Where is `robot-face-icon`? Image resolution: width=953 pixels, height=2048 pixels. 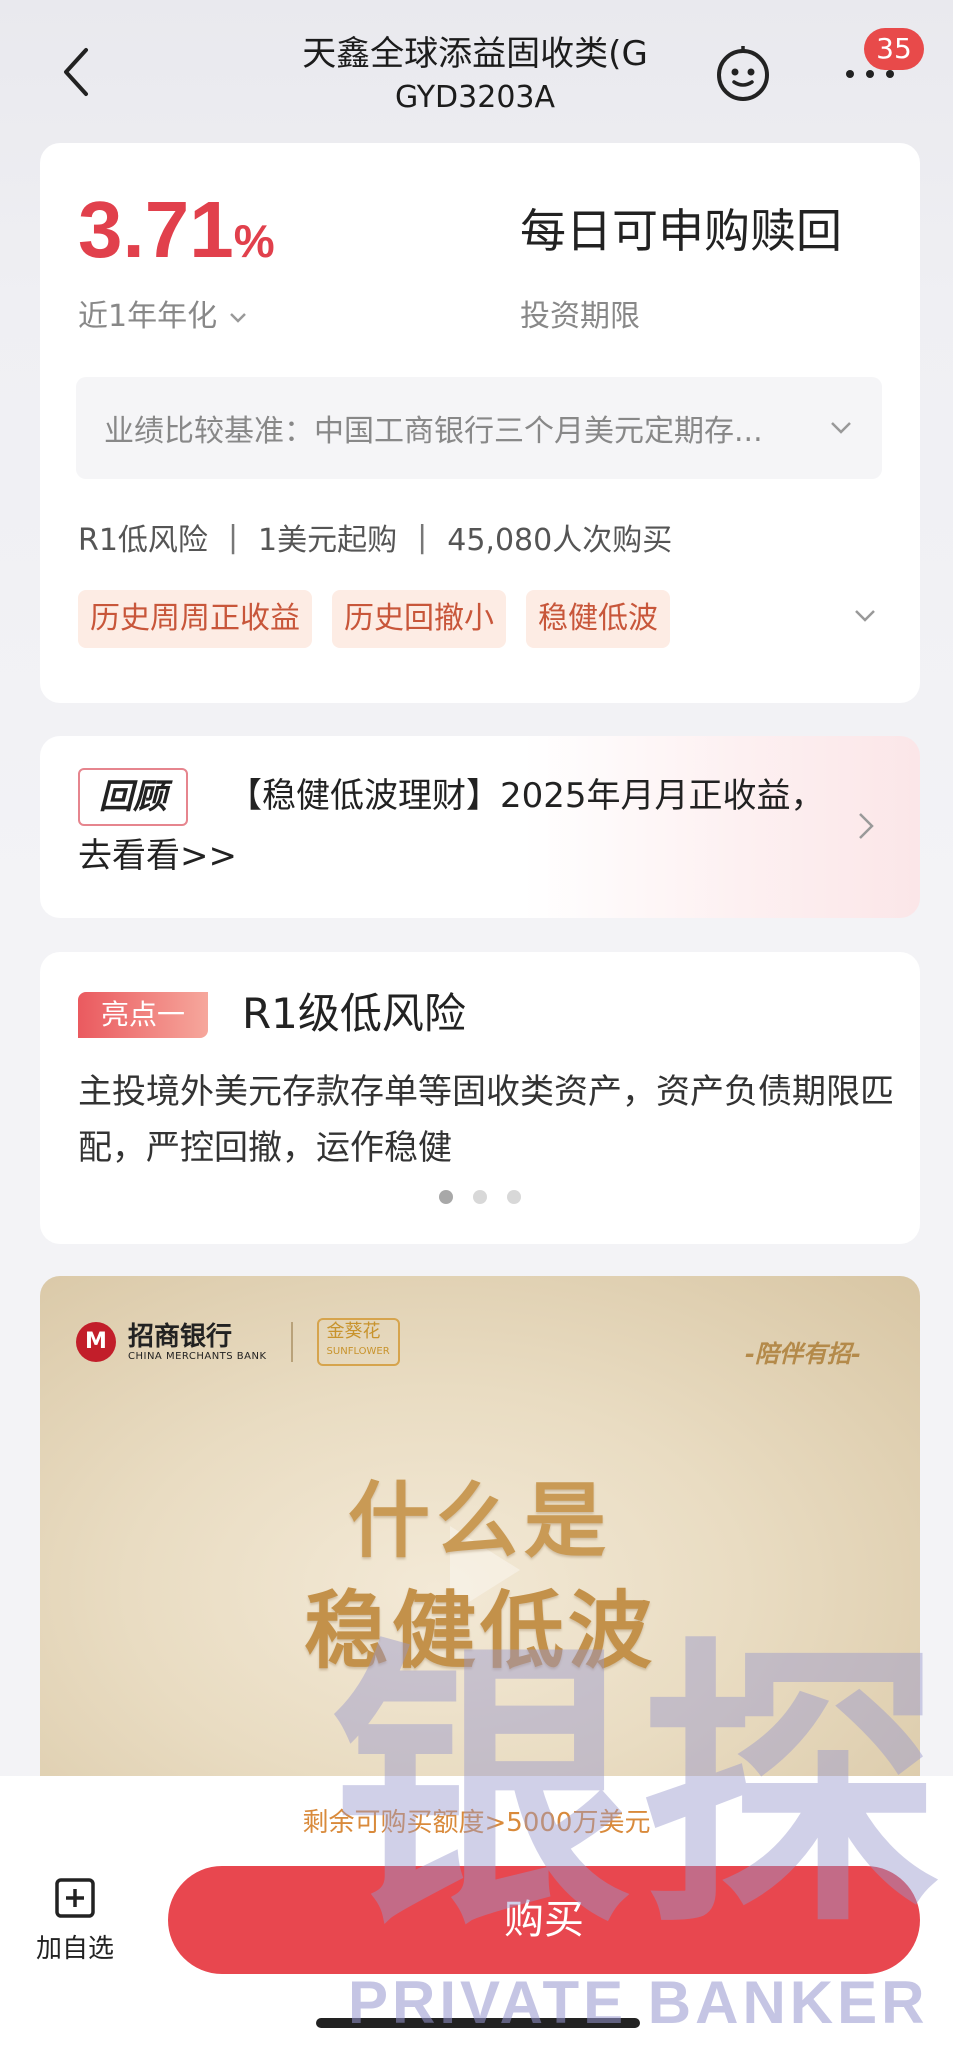
robot-face-icon is located at coordinates (743, 73).